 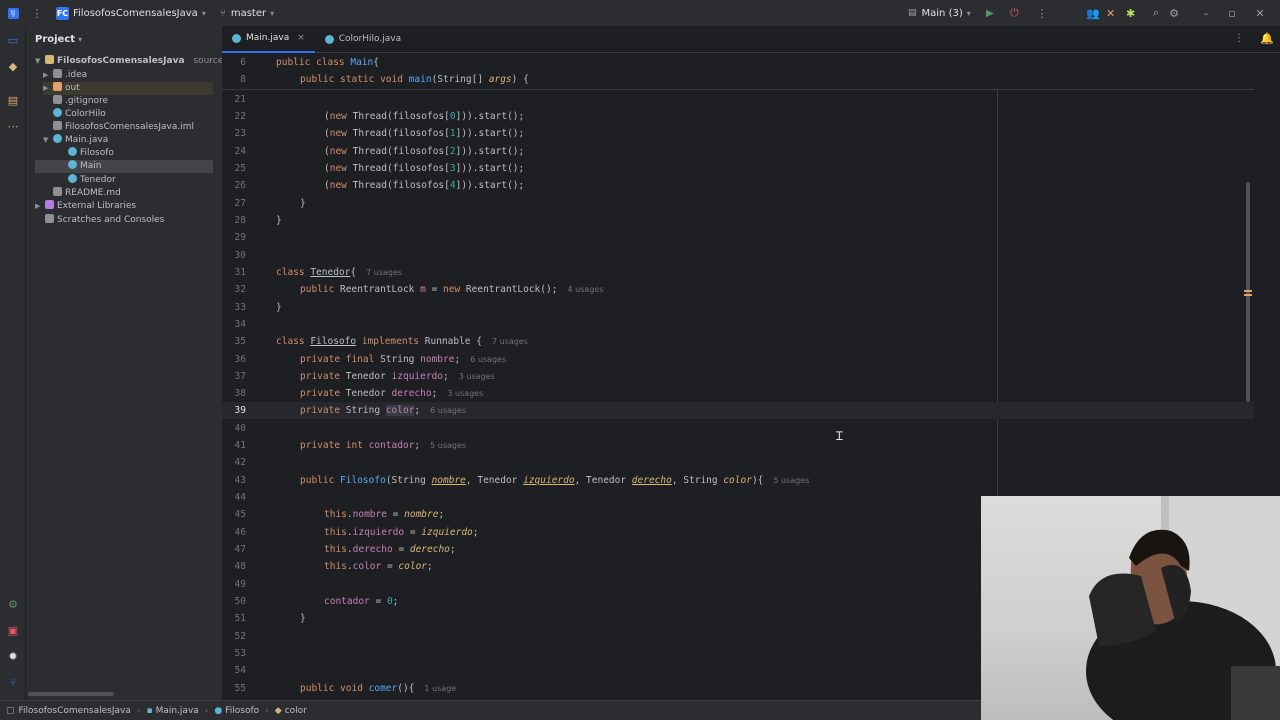 What do you see at coordinates (13, 13) in the screenshot?
I see `app-logo-icon: IJ` at bounding box center [13, 13].